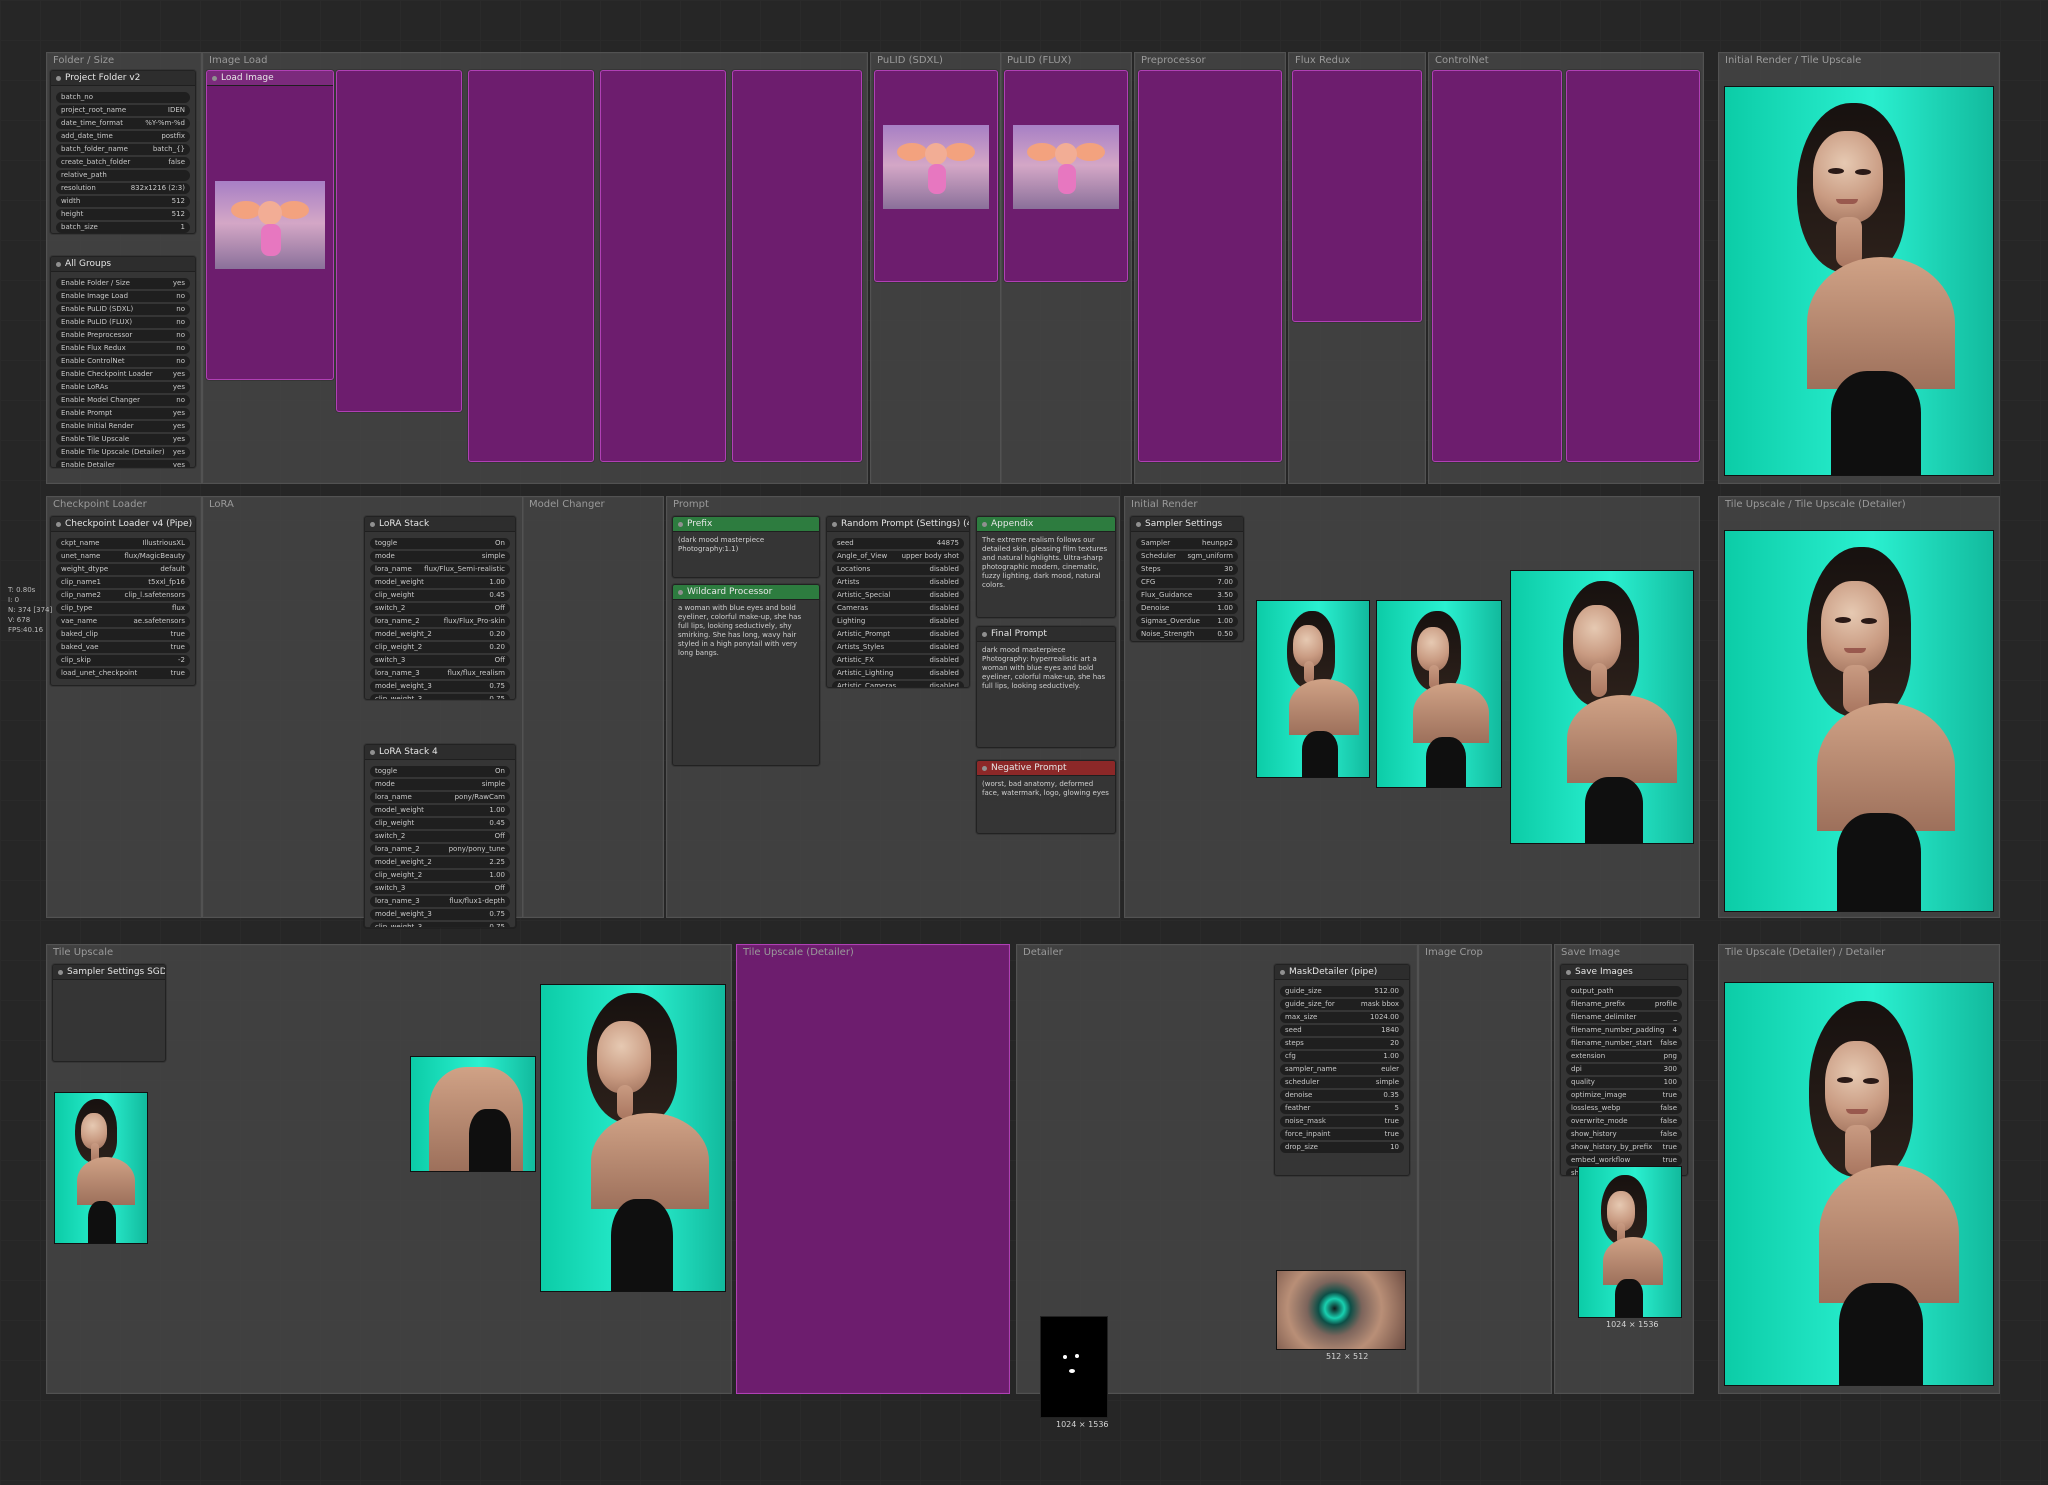 The width and height of the screenshot is (2048, 1485). What do you see at coordinates (898, 543) in the screenshot?
I see `random-prompt-row: seed 44875` at bounding box center [898, 543].